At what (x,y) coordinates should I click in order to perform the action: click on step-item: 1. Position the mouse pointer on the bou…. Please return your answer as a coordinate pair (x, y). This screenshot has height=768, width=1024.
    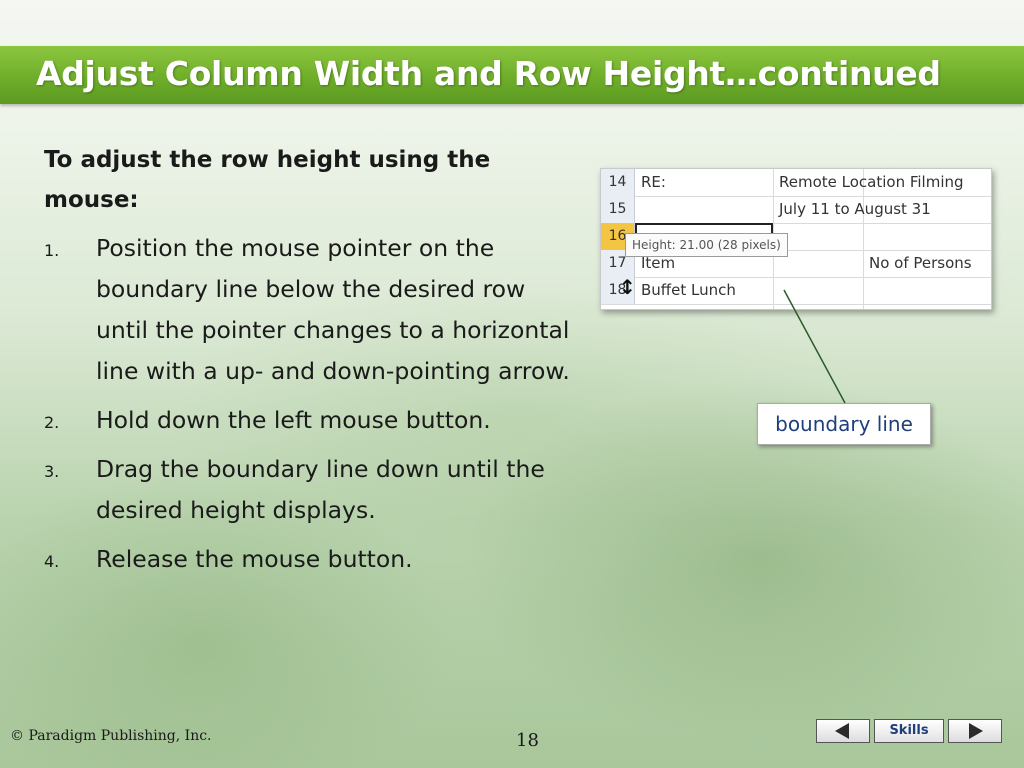
    Looking at the image, I should click on (314, 310).